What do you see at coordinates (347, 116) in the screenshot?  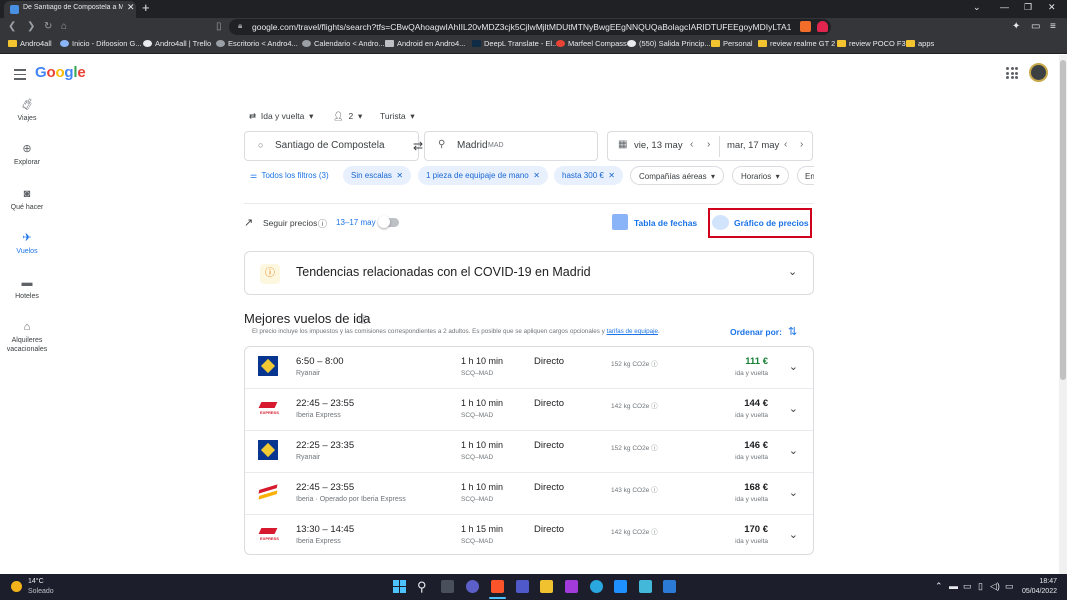 I see `passengers-select: 👤︎ 2 ▾` at bounding box center [347, 116].